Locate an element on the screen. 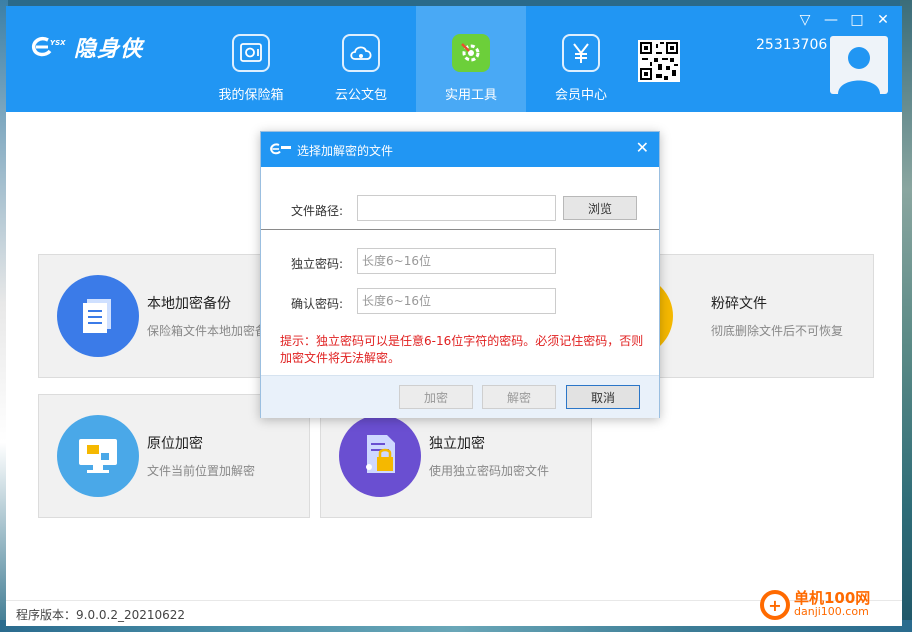 This screenshot has height=632, width=912. card-title: 本地加密备份 is located at coordinates (189, 304).